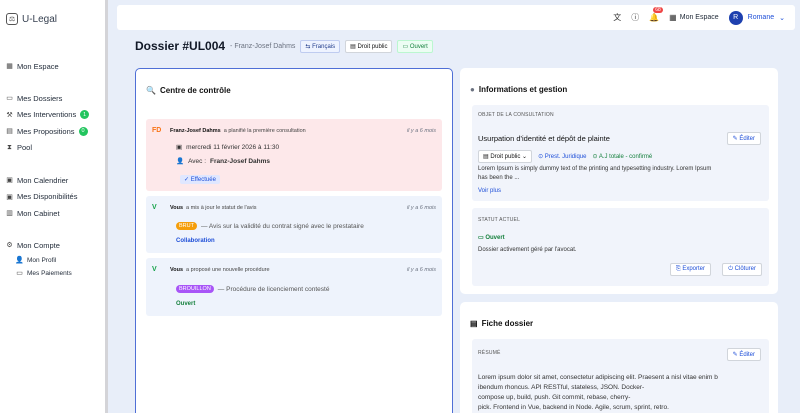  Describe the element at coordinates (85, 115) in the screenshot. I see `count-badge: 1` at that location.